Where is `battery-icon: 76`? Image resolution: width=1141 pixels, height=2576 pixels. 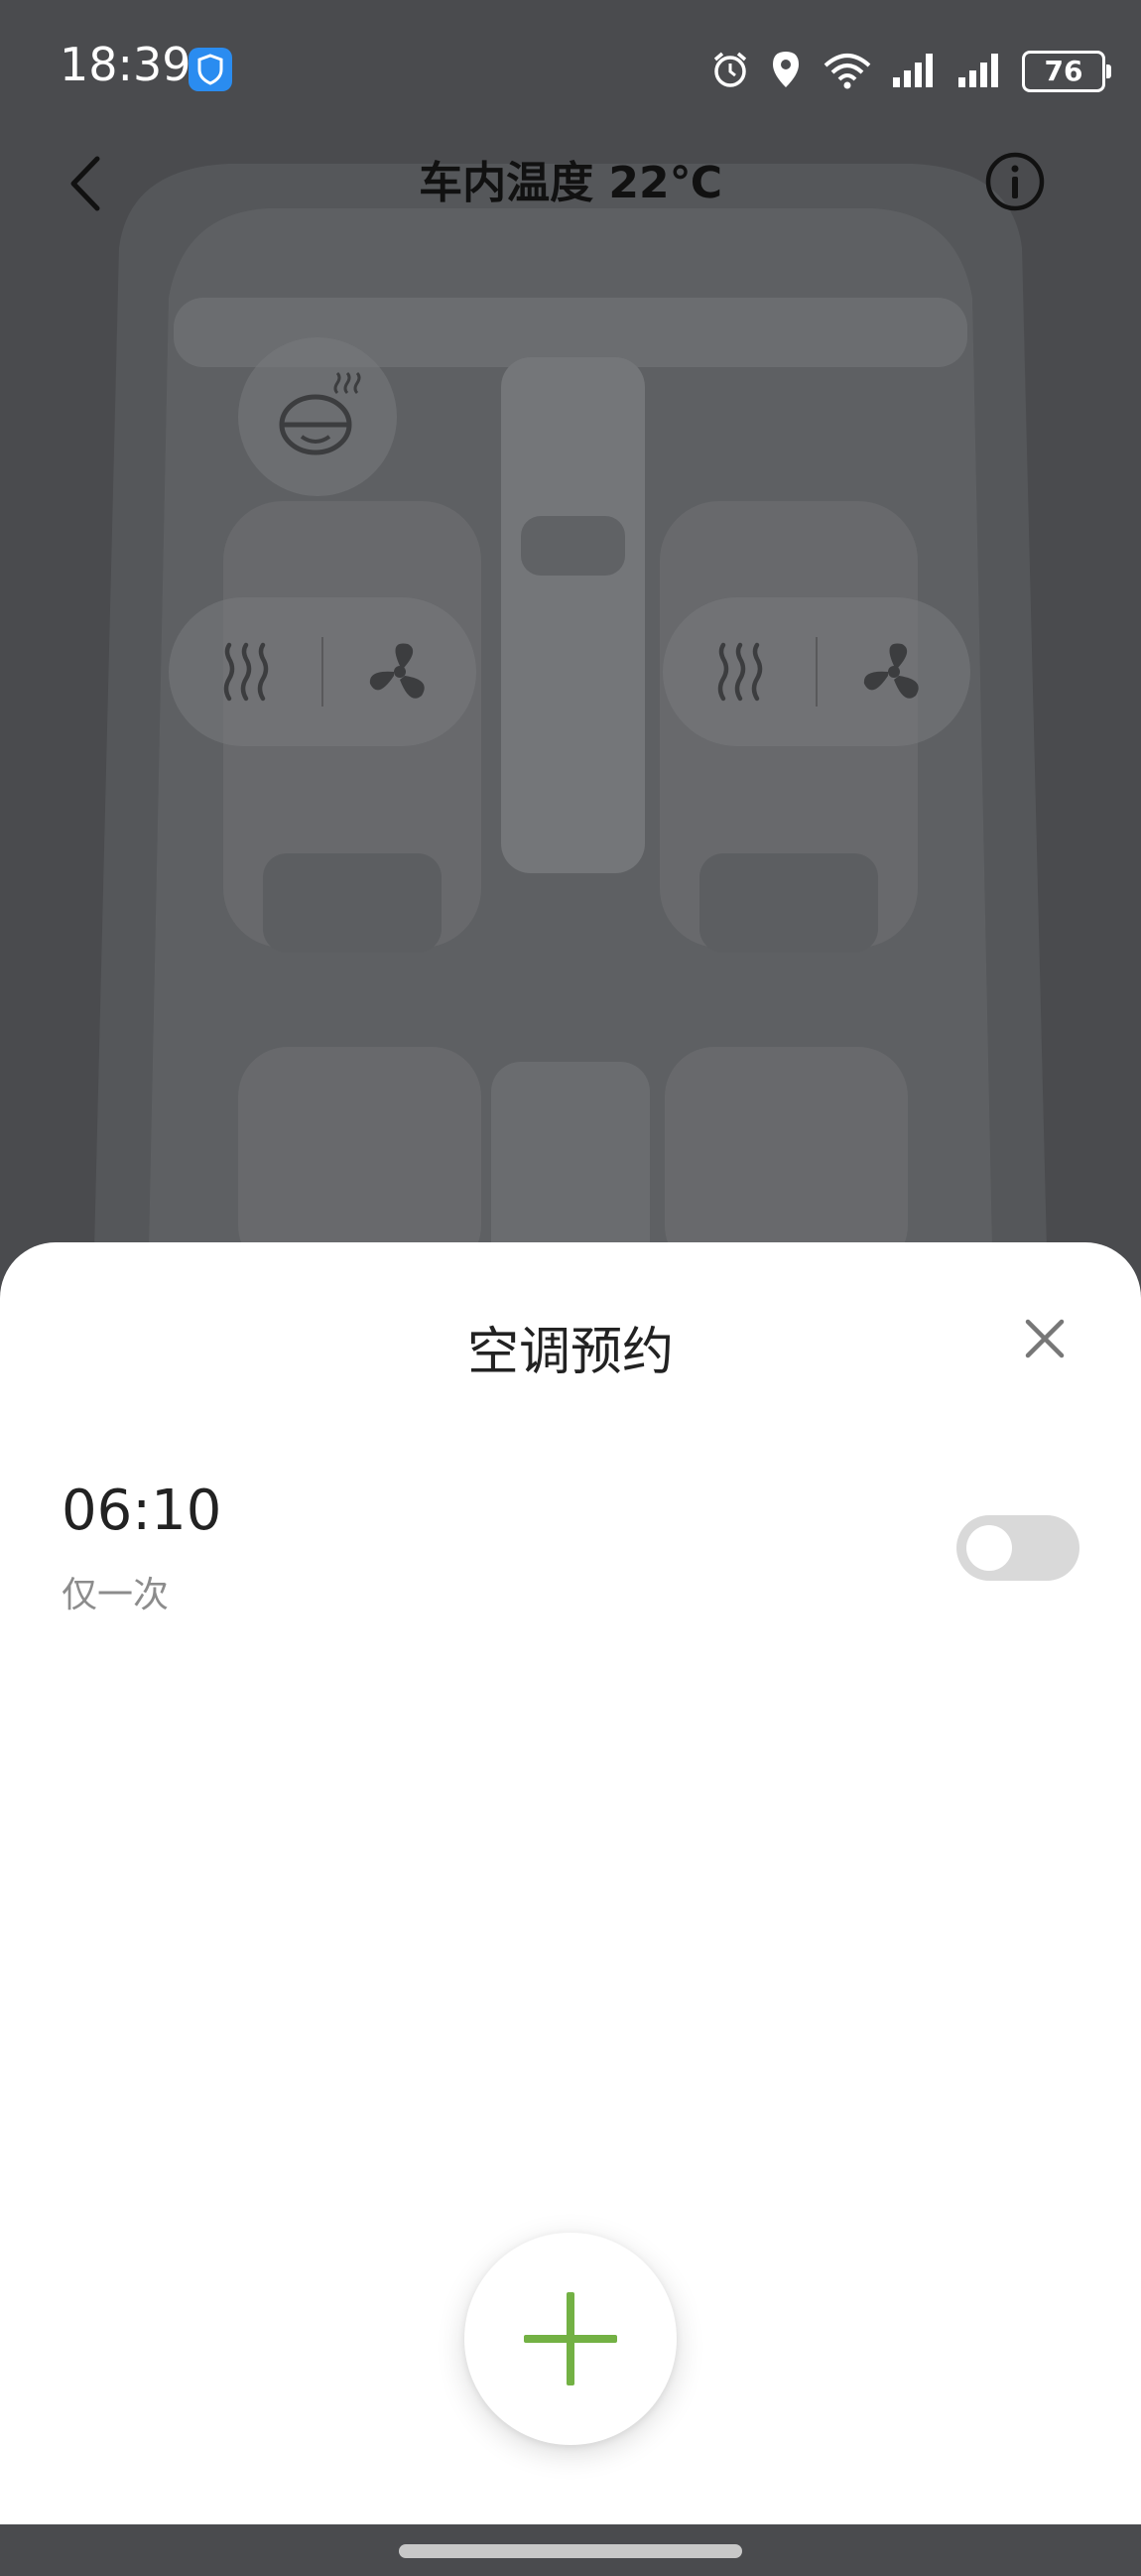 battery-icon: 76 is located at coordinates (1066, 72).